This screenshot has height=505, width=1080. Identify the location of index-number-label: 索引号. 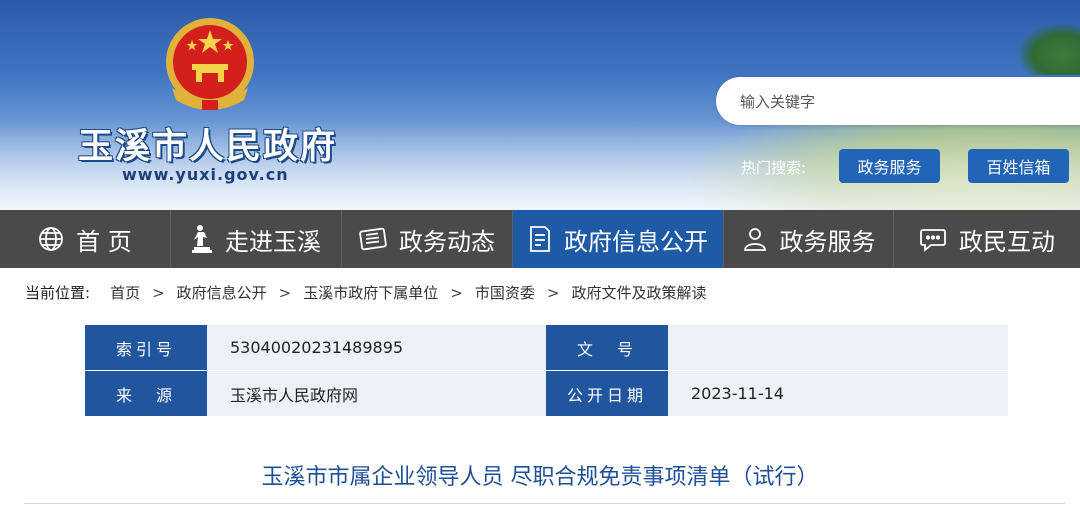
(146, 347).